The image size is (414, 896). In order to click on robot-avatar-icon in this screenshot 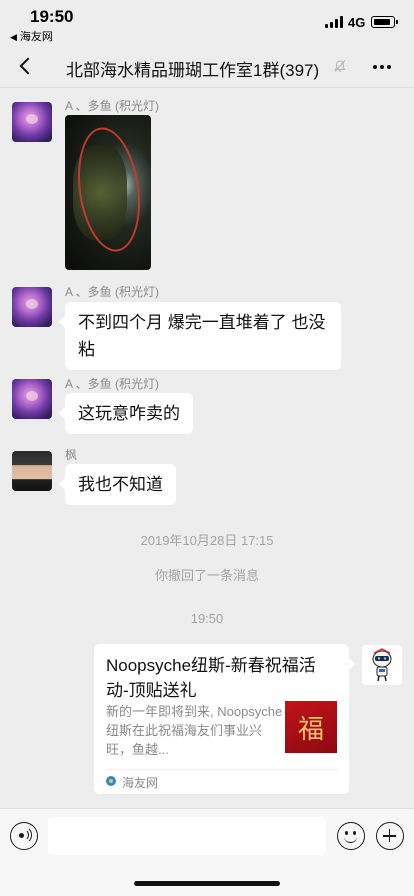, I will do `click(382, 665)`.